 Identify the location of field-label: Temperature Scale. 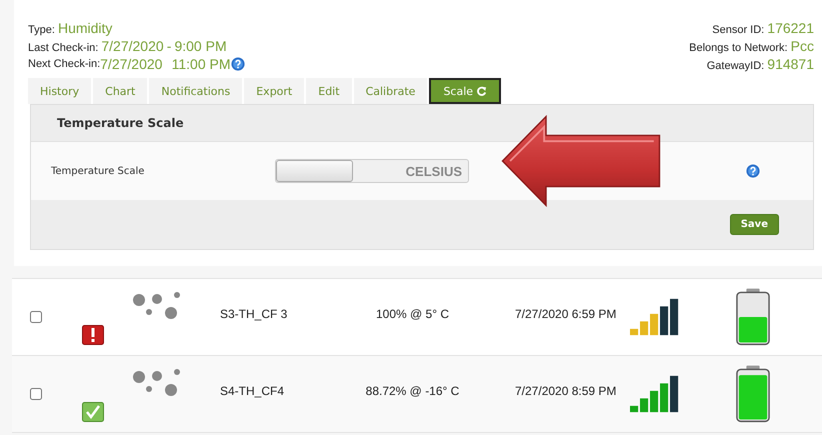
(98, 171).